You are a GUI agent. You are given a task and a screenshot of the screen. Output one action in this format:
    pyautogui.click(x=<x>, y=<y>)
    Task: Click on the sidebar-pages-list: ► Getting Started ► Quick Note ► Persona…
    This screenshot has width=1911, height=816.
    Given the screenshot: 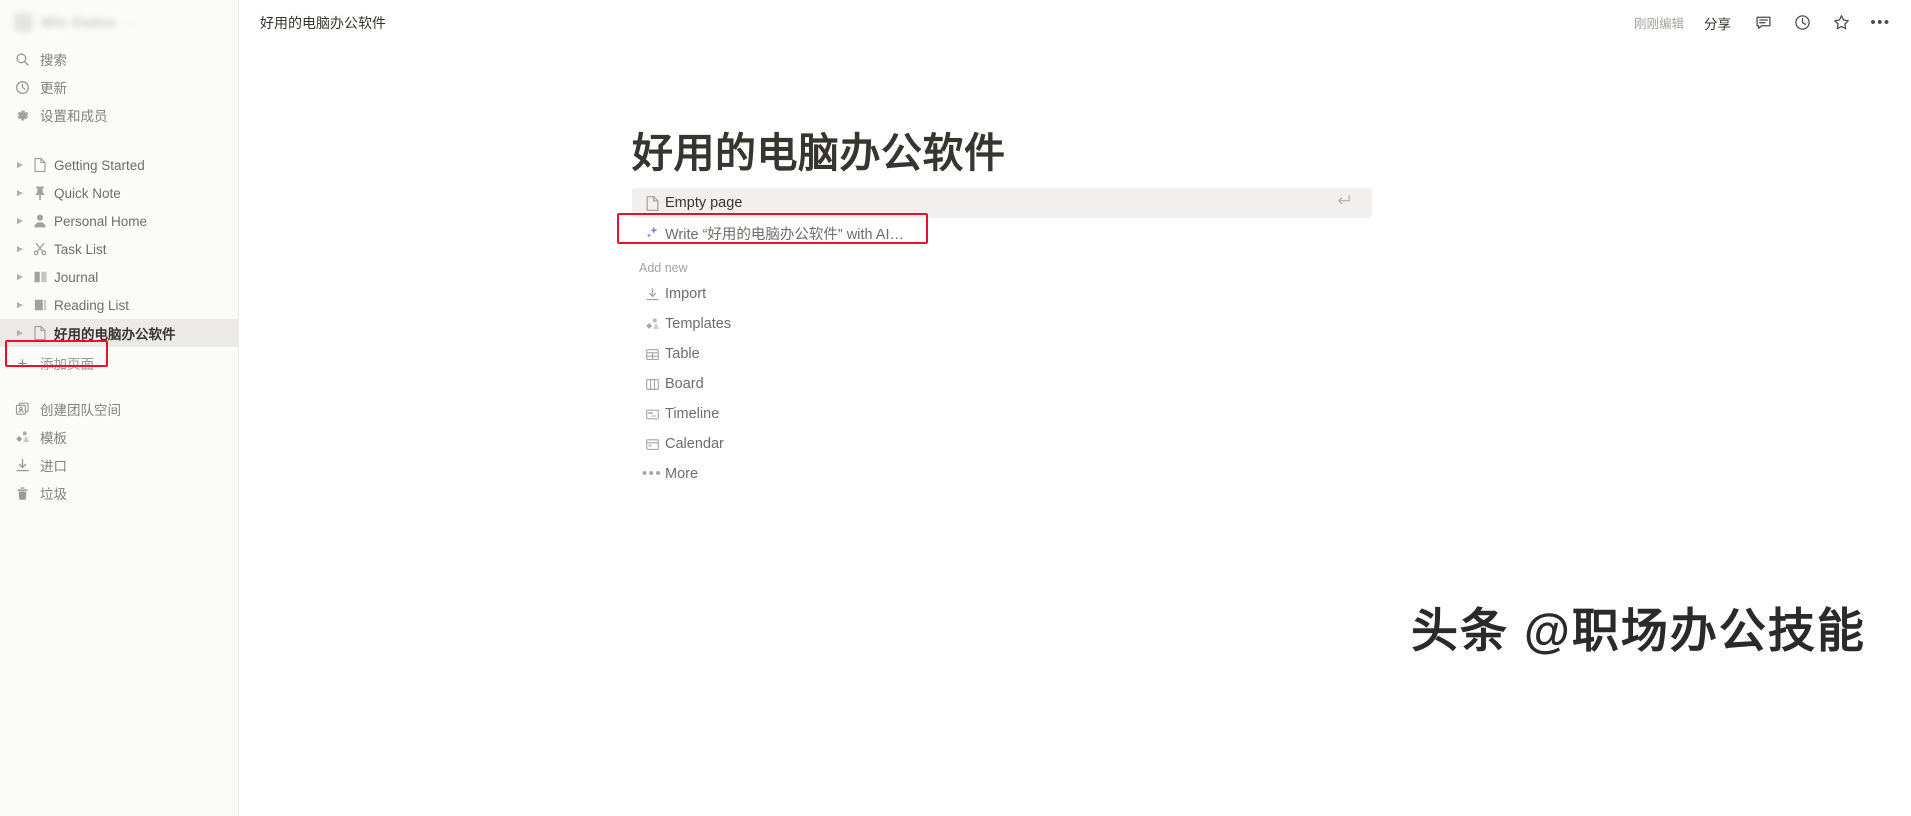 What is the action you would take?
    pyautogui.click(x=119, y=264)
    